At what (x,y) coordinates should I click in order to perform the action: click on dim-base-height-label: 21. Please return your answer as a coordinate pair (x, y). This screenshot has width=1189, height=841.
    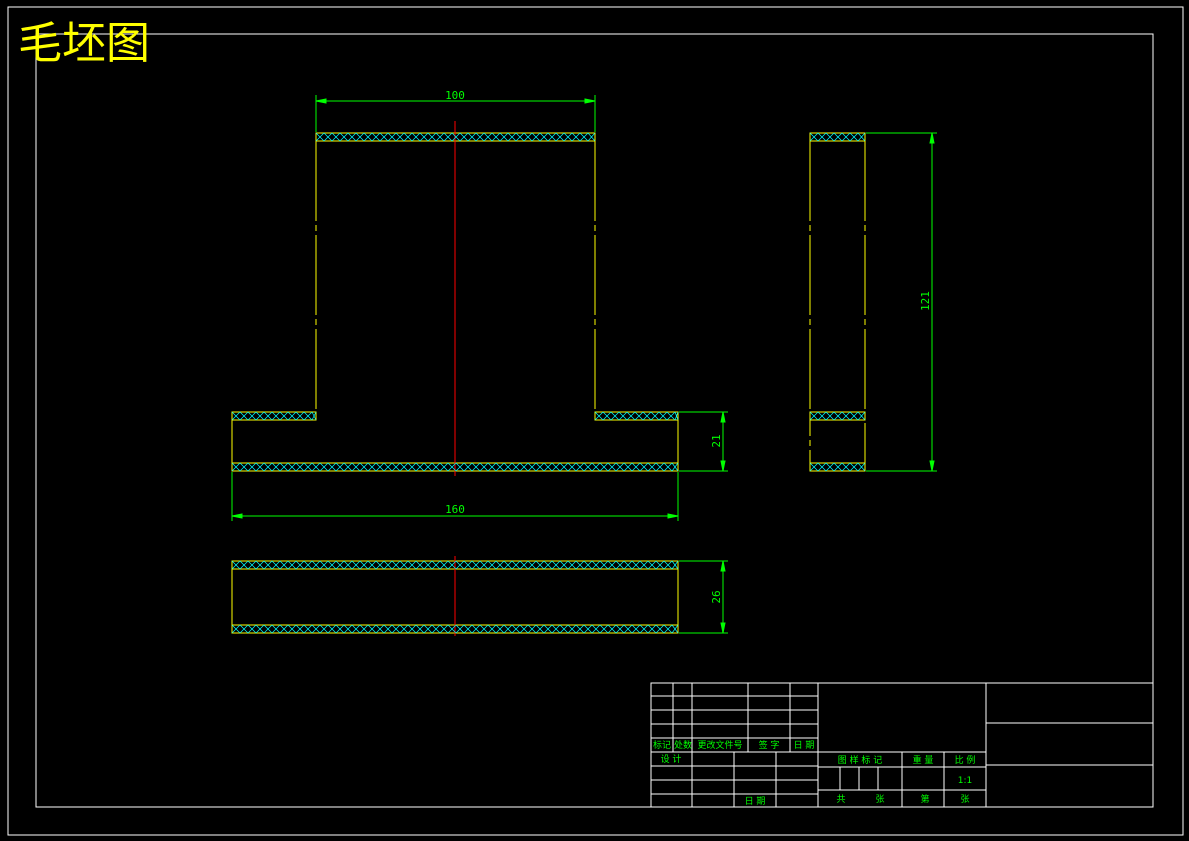
    Looking at the image, I should click on (716, 440).